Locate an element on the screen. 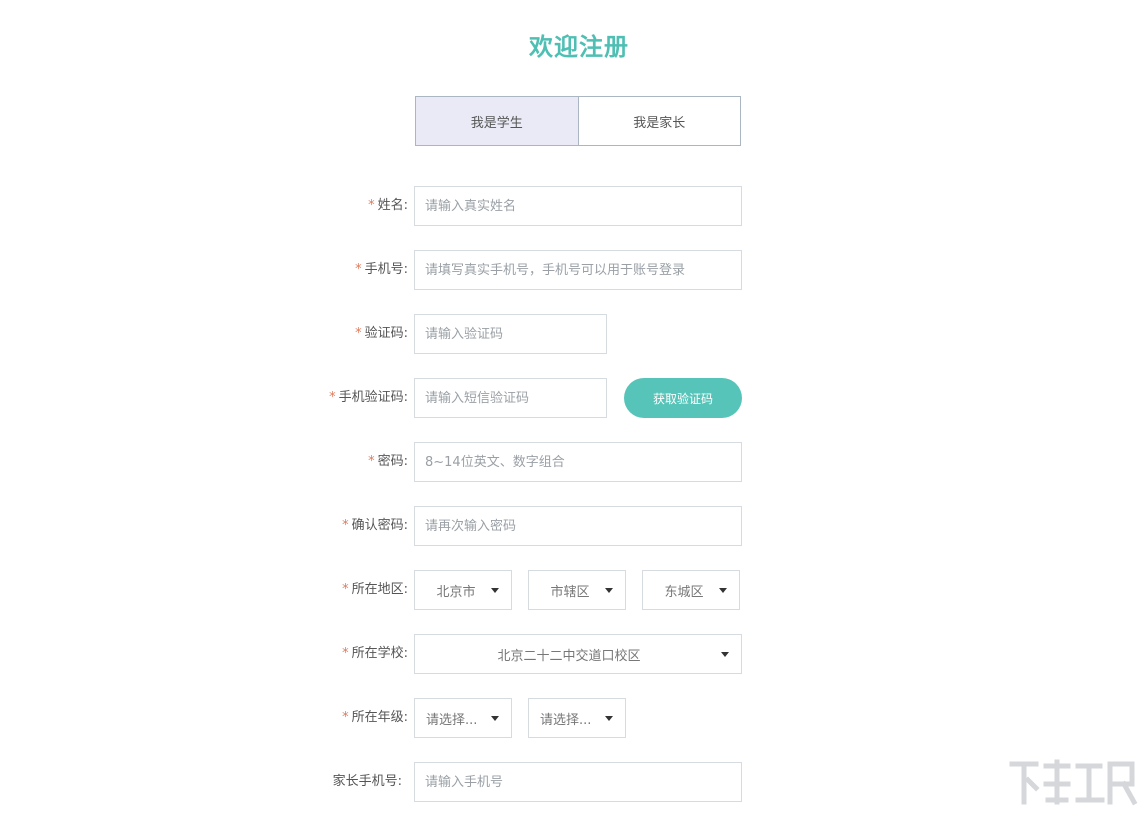 This screenshot has height=814, width=1144. captcha-input is located at coordinates (510, 334).